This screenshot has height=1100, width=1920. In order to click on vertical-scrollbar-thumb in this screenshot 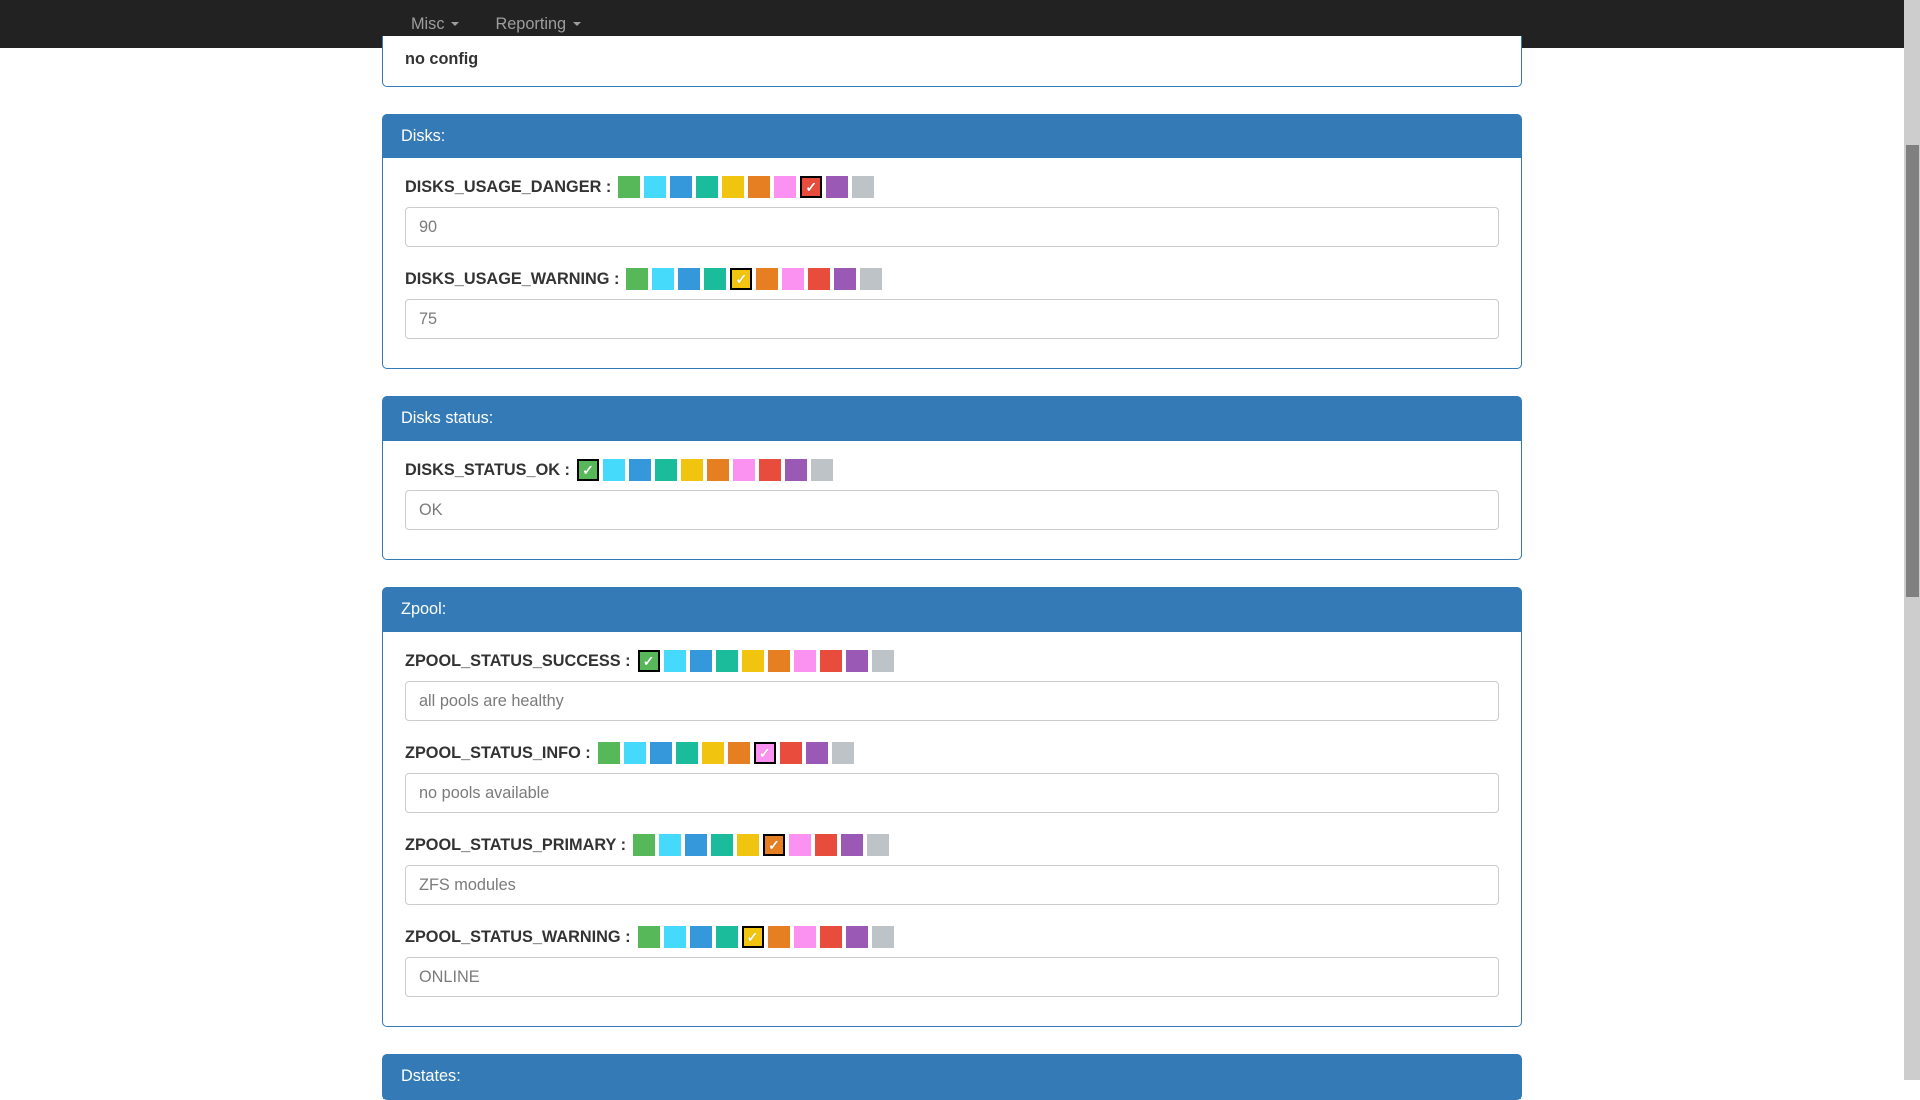, I will do `click(1912, 371)`.